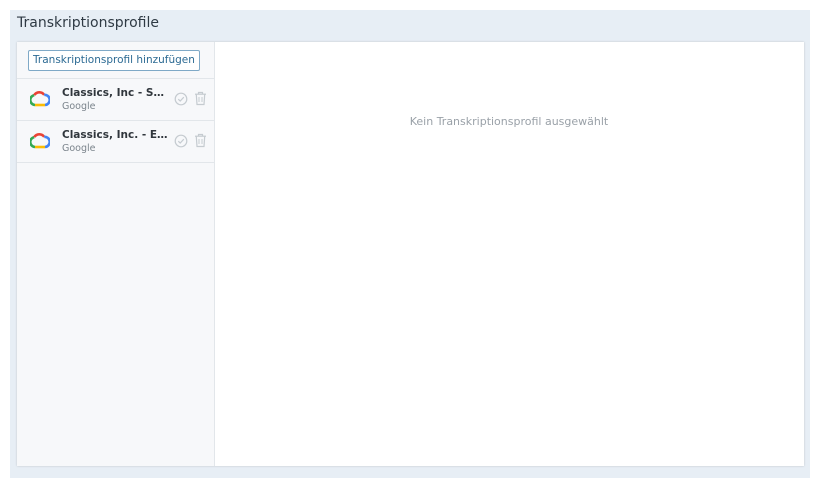  Describe the element at coordinates (116, 93) in the screenshot. I see `profile-name: Classics, Inc - Spanish` at that location.